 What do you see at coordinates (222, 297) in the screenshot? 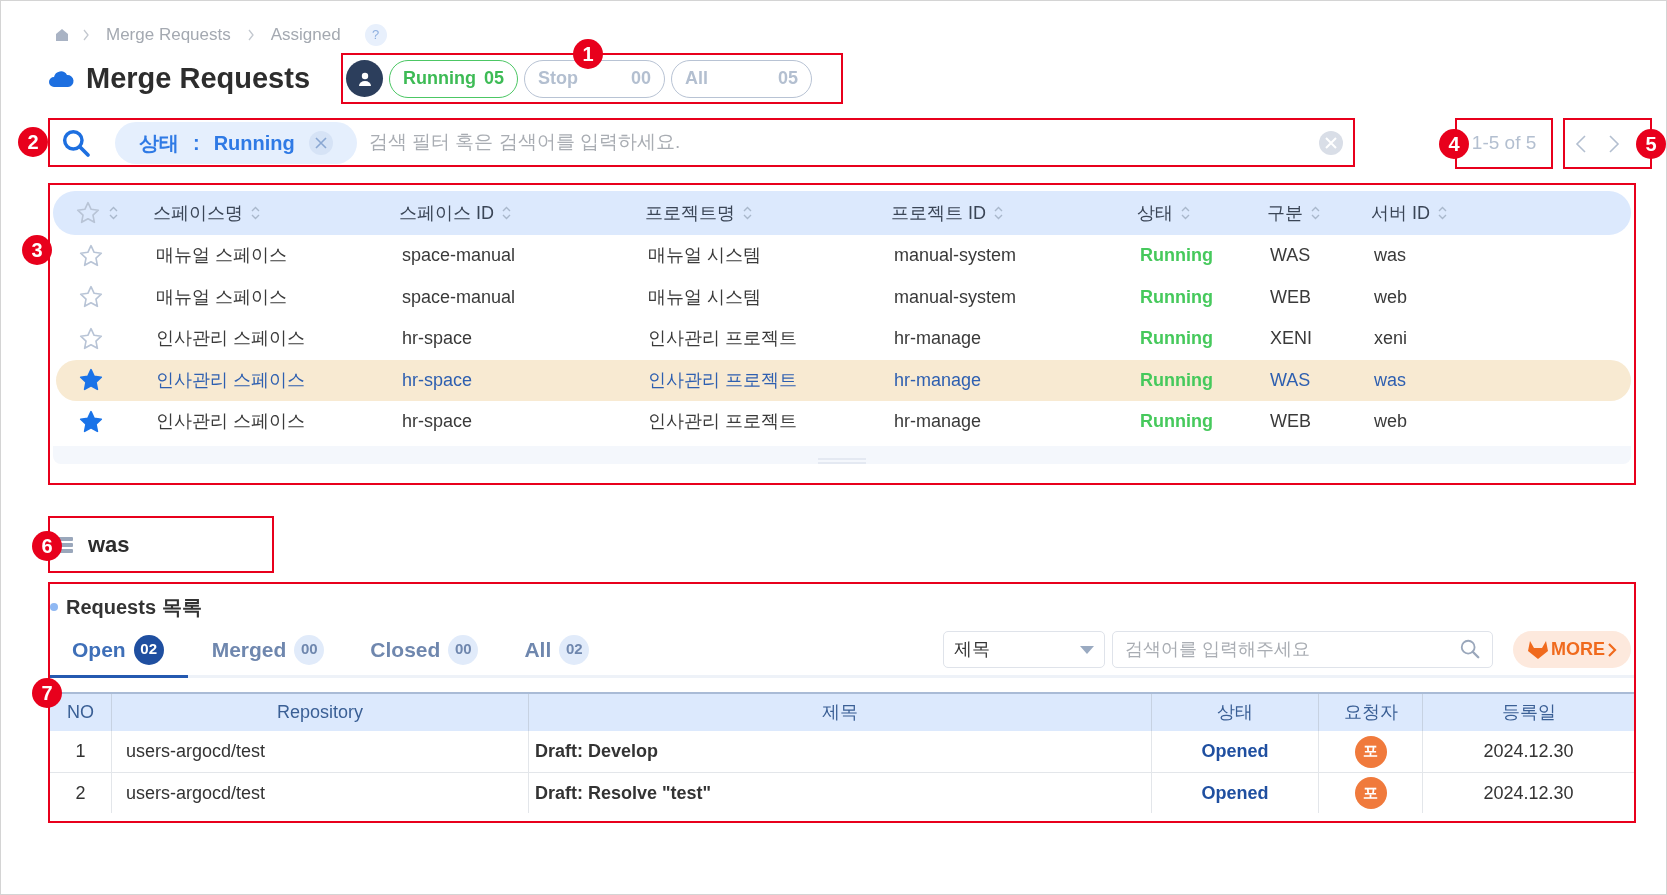
I see `table-cell-text: 매뉴얼 스페이스` at bounding box center [222, 297].